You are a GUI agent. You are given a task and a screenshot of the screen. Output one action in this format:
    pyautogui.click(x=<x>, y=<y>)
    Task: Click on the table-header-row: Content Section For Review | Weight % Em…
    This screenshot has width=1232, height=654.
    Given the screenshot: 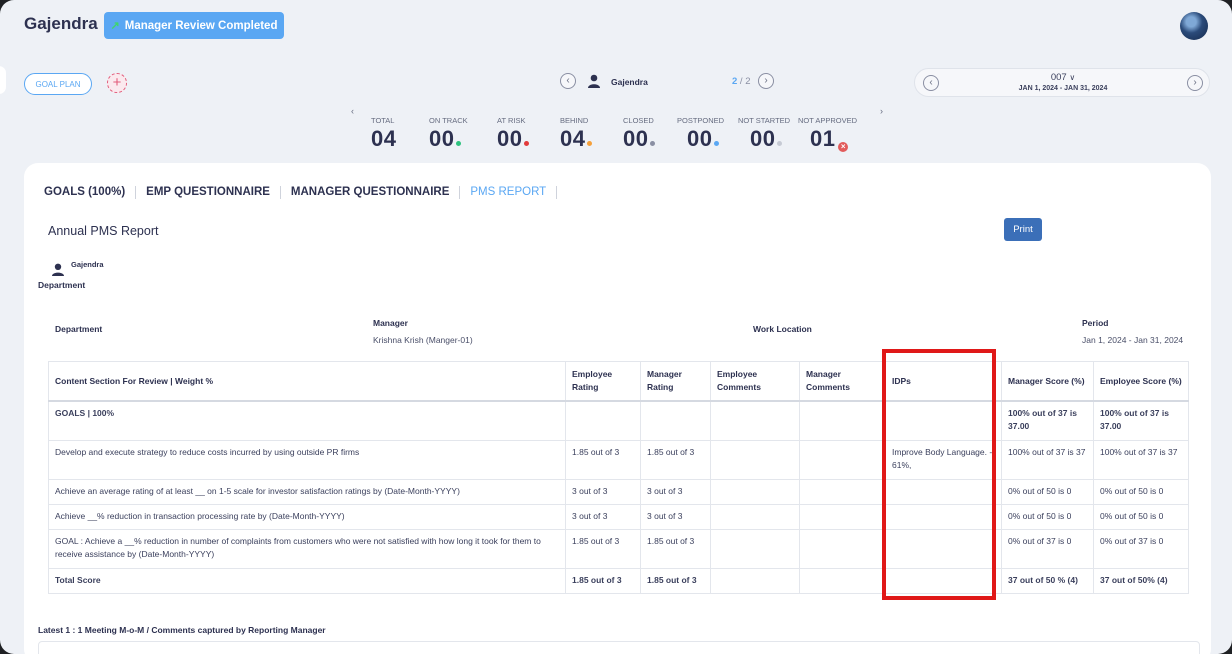 What is the action you would take?
    pyautogui.click(x=618, y=381)
    